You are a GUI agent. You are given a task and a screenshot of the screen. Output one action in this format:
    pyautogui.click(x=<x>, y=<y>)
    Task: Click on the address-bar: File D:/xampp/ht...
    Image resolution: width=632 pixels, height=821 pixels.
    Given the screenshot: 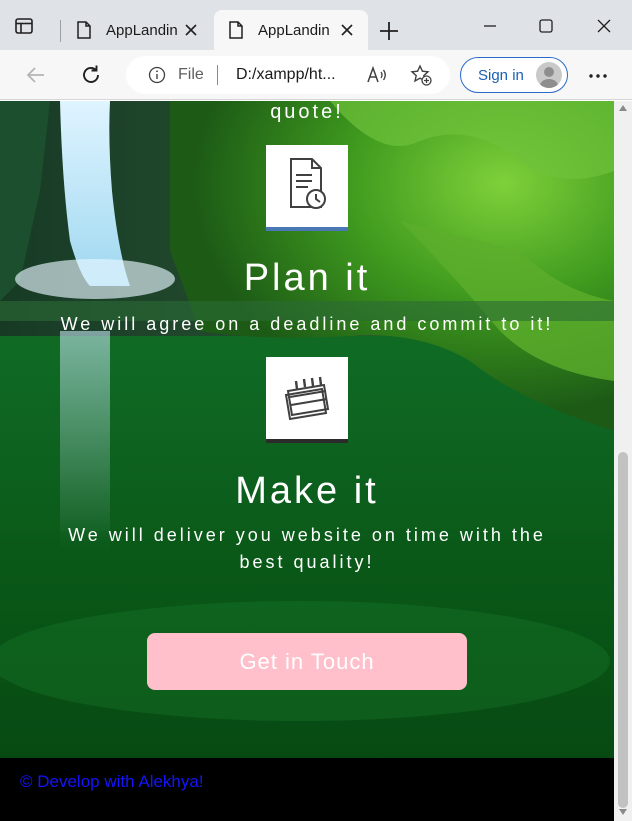 What is the action you would take?
    pyautogui.click(x=288, y=75)
    